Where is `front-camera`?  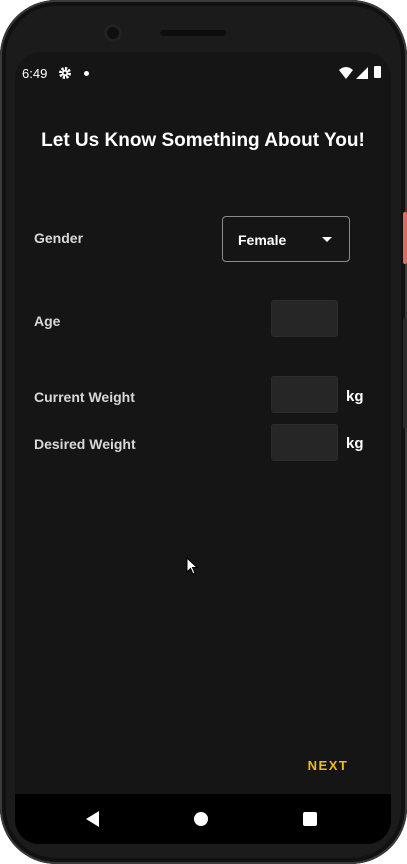 front-camera is located at coordinates (113, 33).